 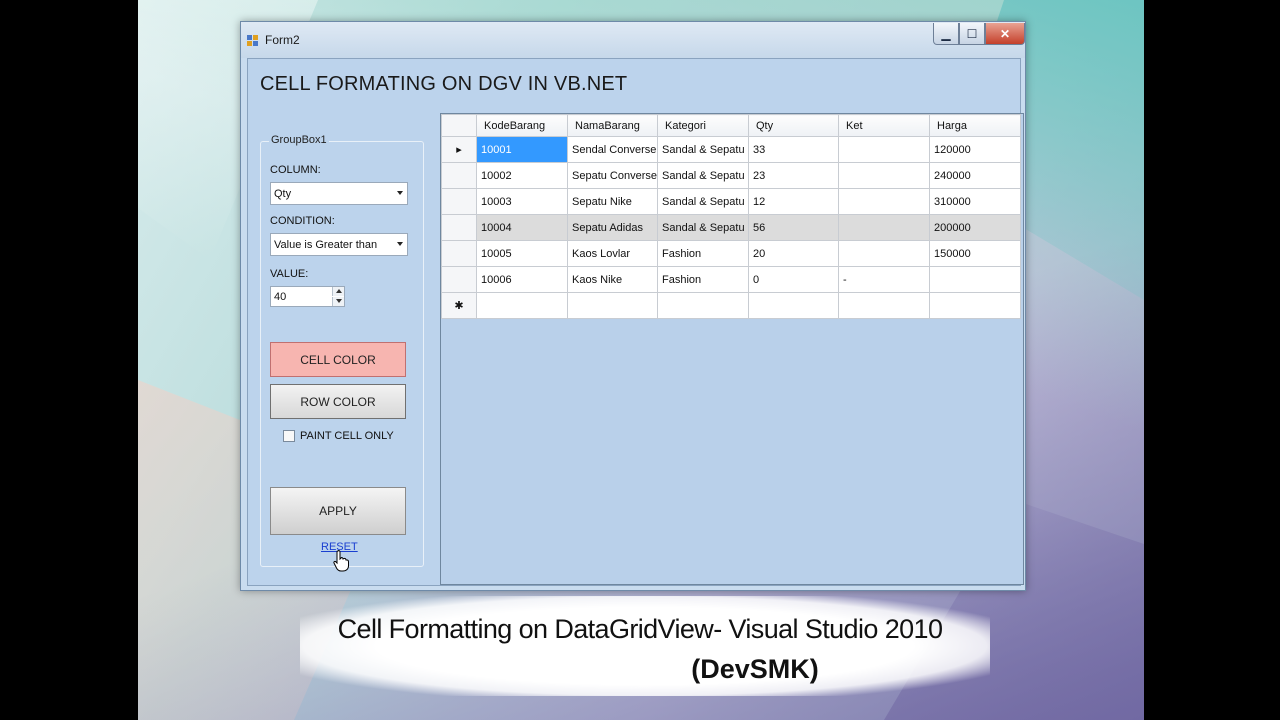 What do you see at coordinates (793, 227) in the screenshot?
I see `highlighted-grid-cell: 56` at bounding box center [793, 227].